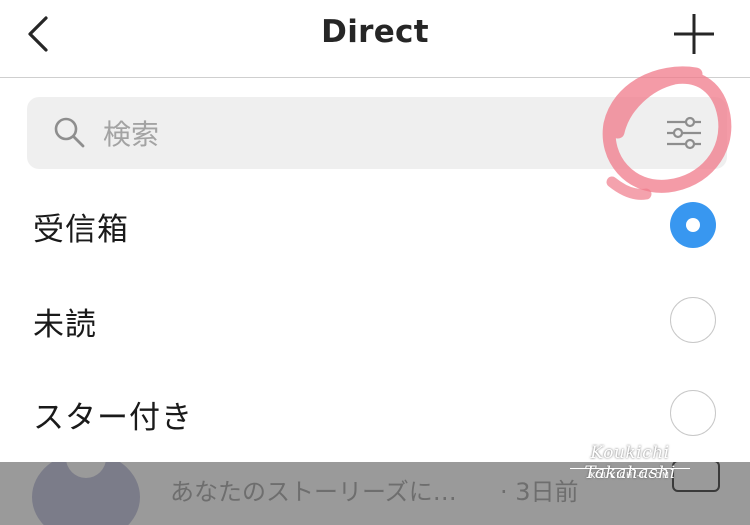  I want to click on filter-button, so click(684, 133).